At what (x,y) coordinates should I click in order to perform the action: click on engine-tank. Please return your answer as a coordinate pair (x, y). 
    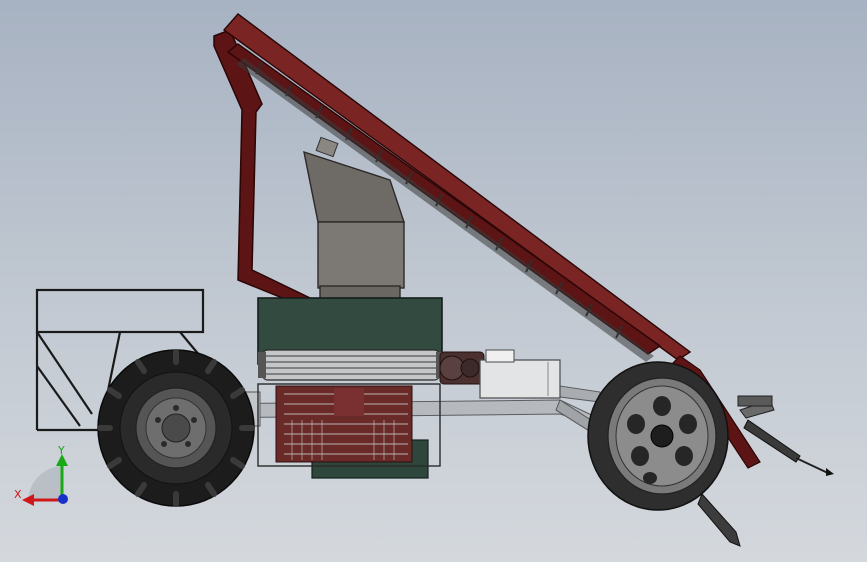
    Looking at the image, I should click on (520, 374).